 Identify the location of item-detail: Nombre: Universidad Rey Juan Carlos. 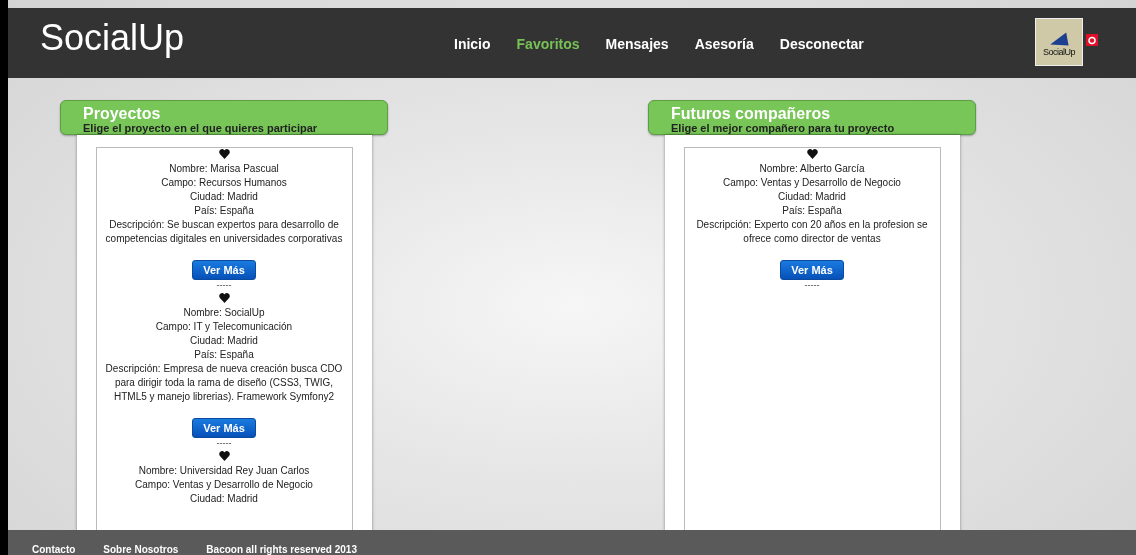
(224, 471).